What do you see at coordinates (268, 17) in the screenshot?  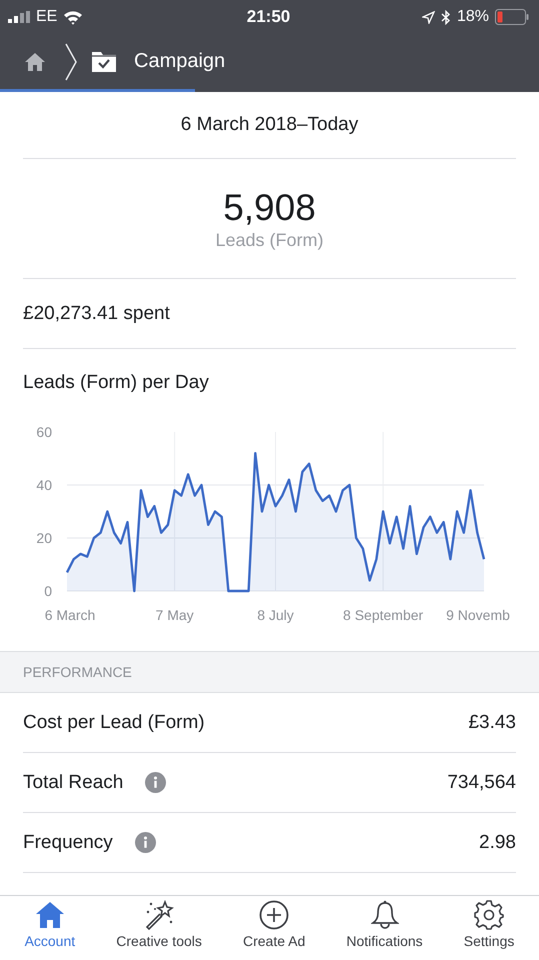 I see `clock-time: 21:50` at bounding box center [268, 17].